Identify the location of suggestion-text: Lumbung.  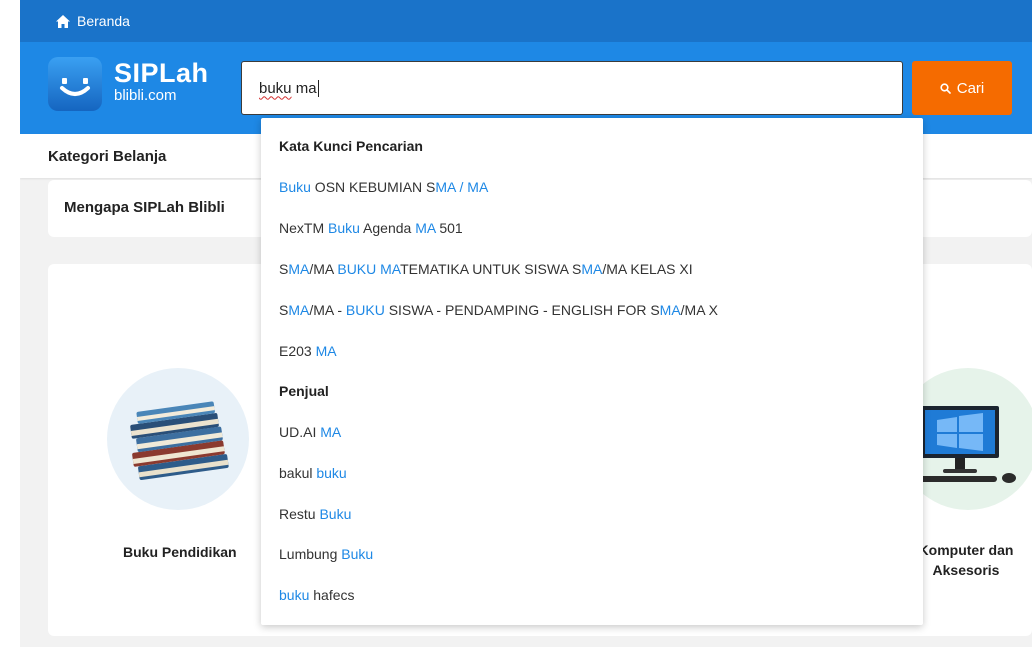
(310, 554).